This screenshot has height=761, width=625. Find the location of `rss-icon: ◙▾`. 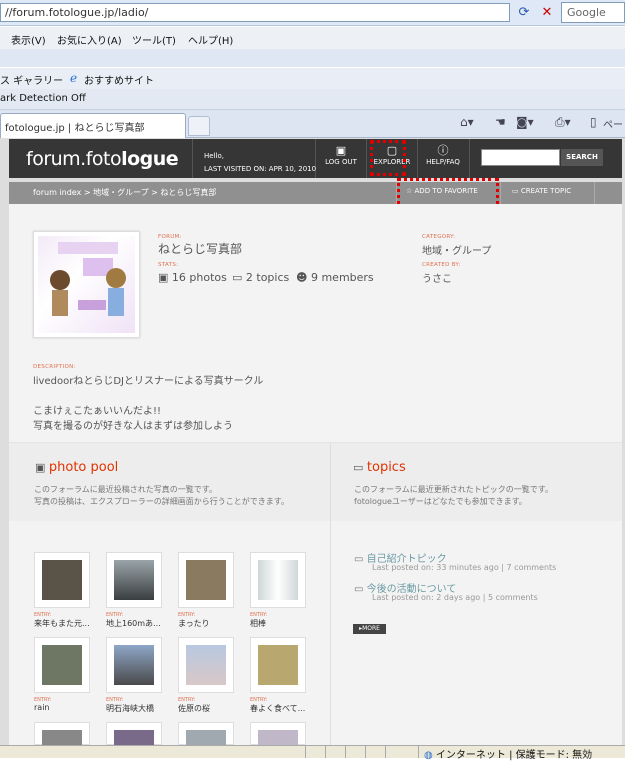

rss-icon: ◙▾ is located at coordinates (525, 122).